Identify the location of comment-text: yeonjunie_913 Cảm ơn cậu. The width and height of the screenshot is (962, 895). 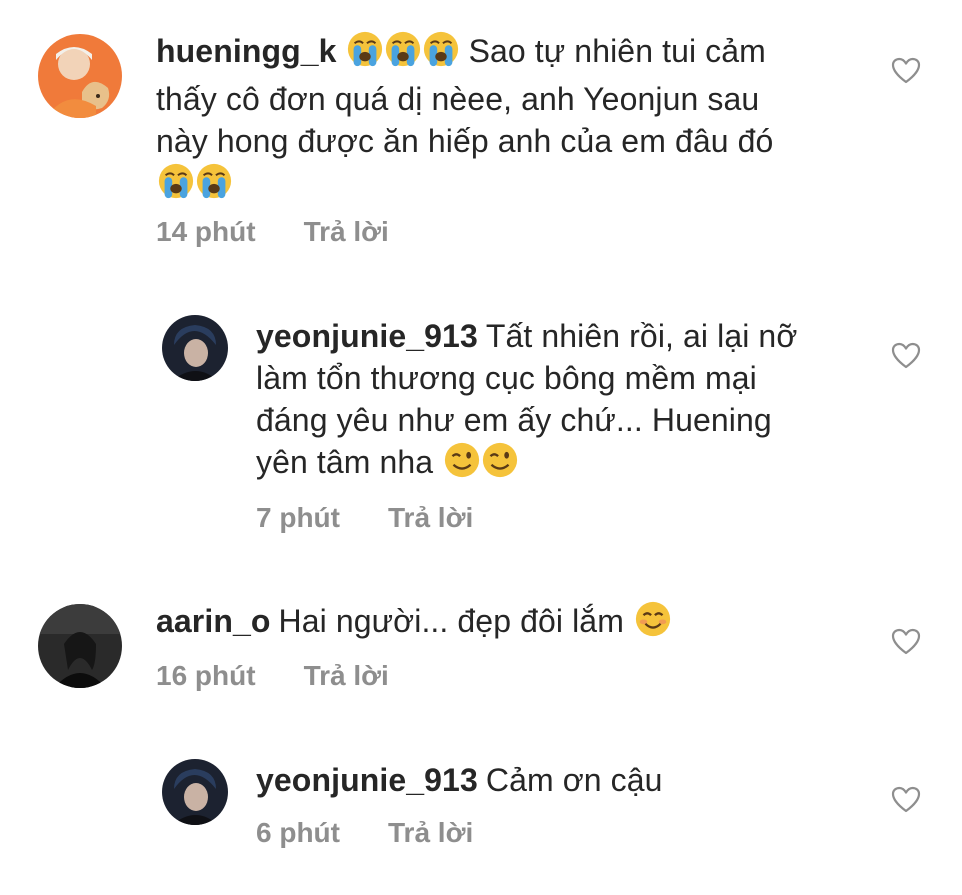
(576, 780).